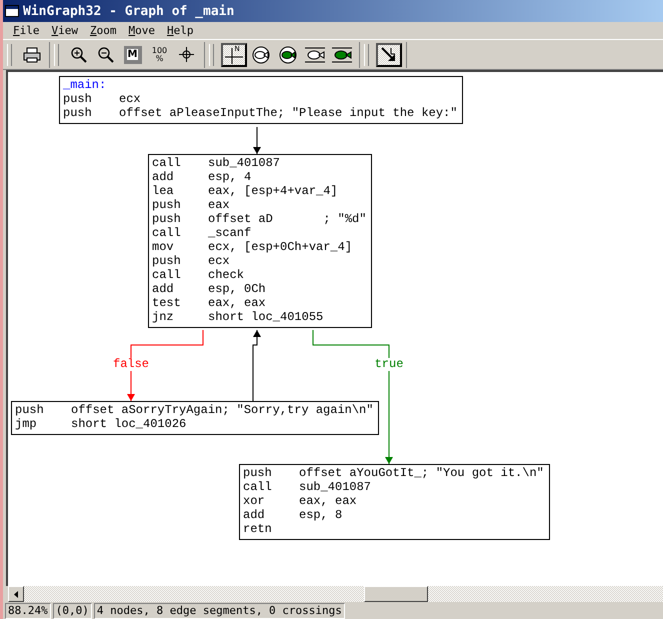  I want to click on fit-icon: M, so click(133, 55).